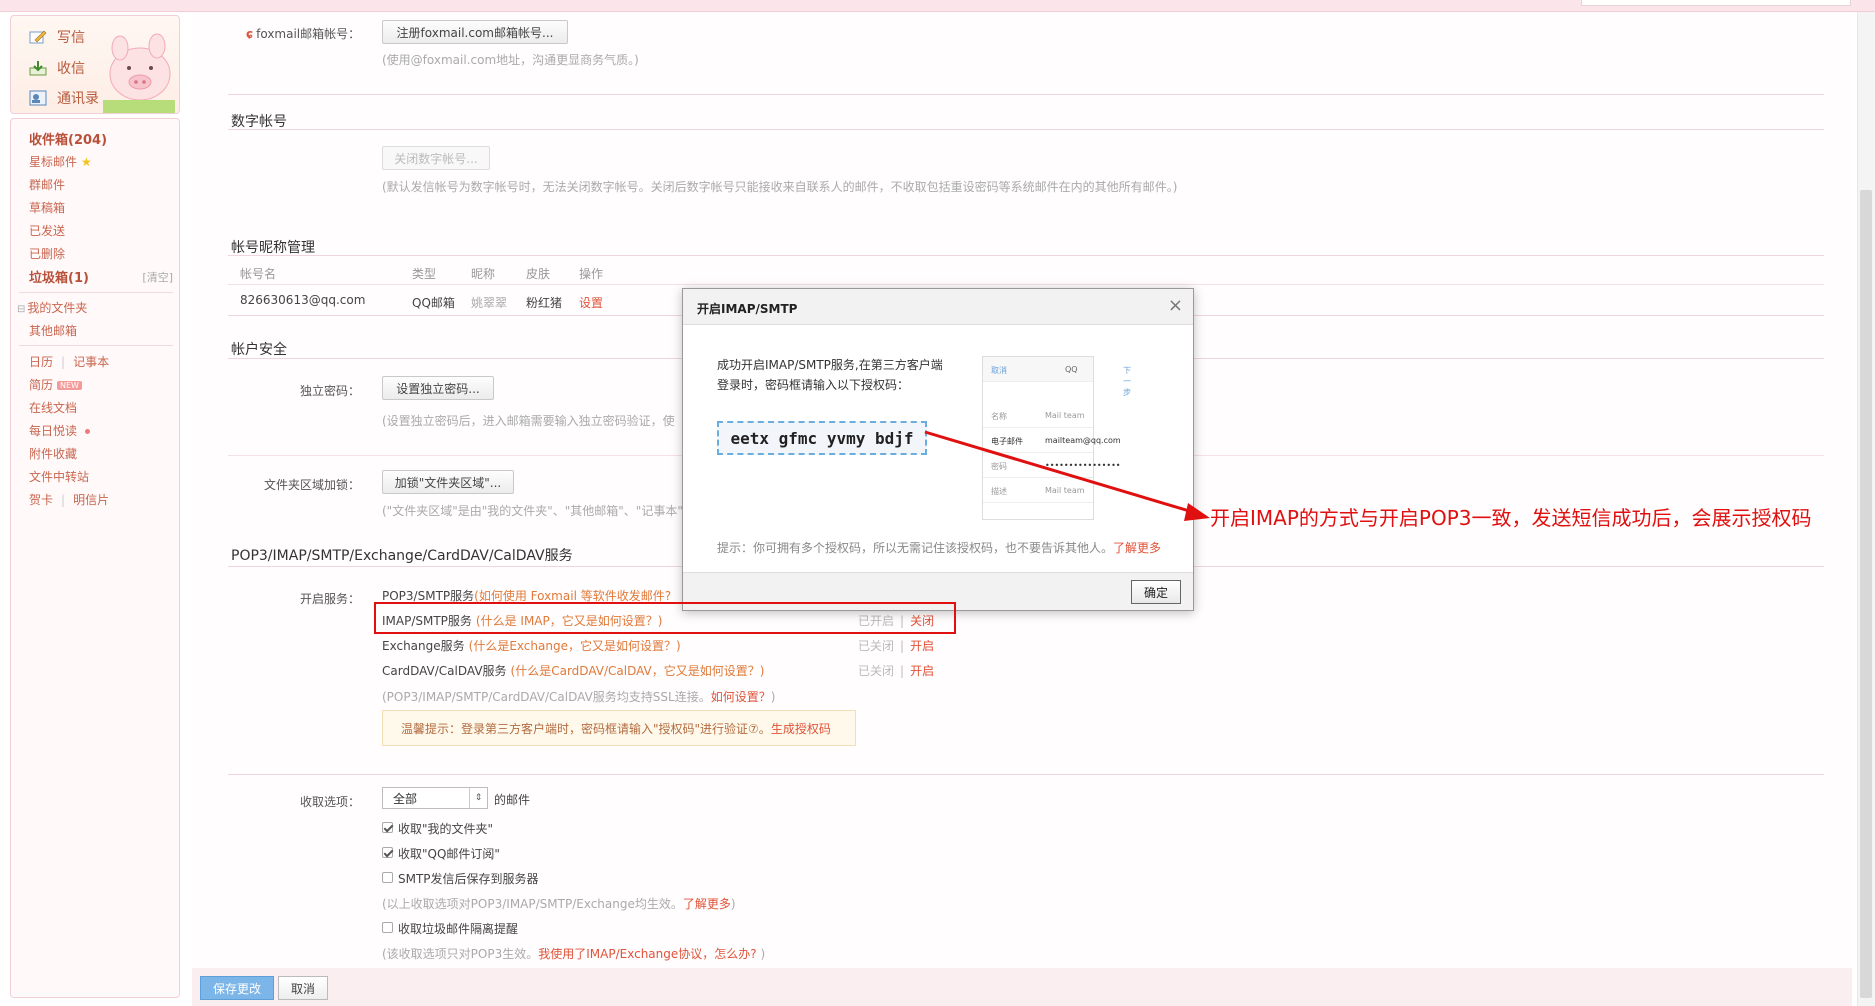 Image resolution: width=1875 pixels, height=1006 pixels. I want to click on annotation-arrow-icon, so click(1067, 475).